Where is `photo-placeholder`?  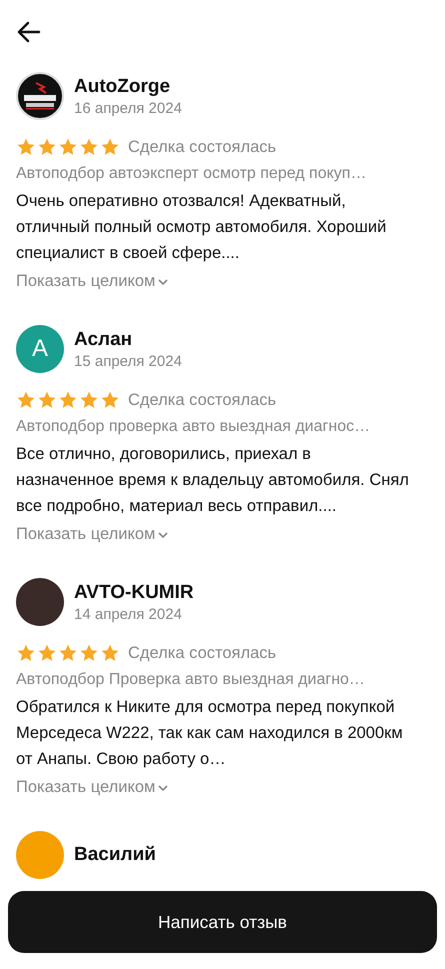
photo-placeholder is located at coordinates (40, 602).